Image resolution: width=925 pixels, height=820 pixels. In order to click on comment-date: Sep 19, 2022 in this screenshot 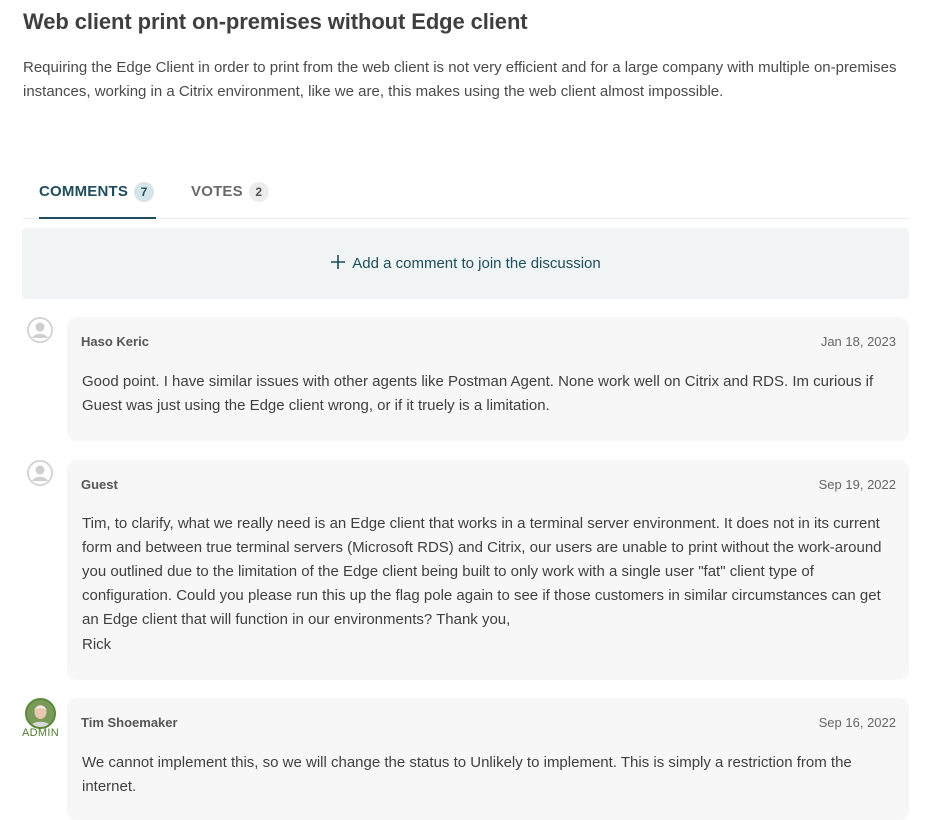, I will do `click(857, 484)`.